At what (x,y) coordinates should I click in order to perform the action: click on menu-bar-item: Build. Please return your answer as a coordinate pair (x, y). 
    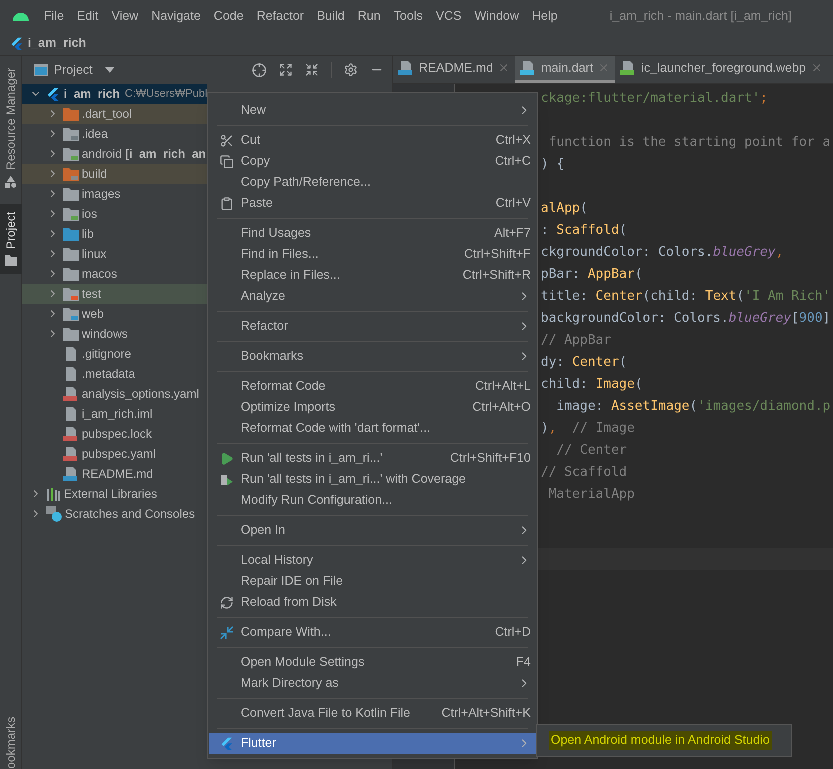
    Looking at the image, I should click on (331, 16).